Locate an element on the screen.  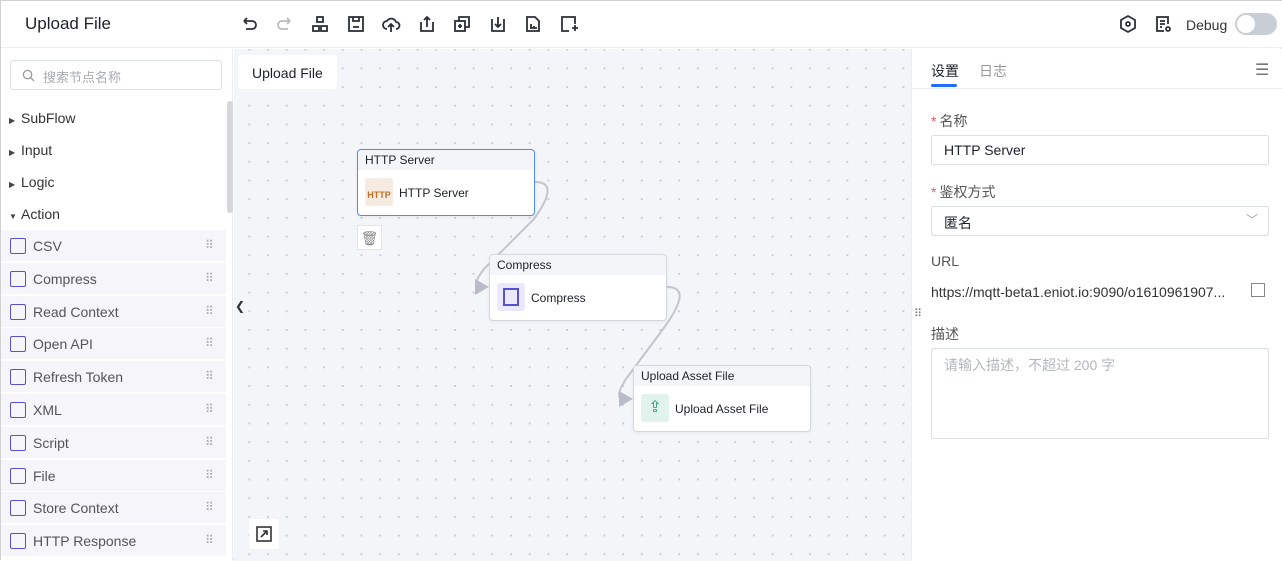
group-logic: ▶ Logic is located at coordinates (31, 182).